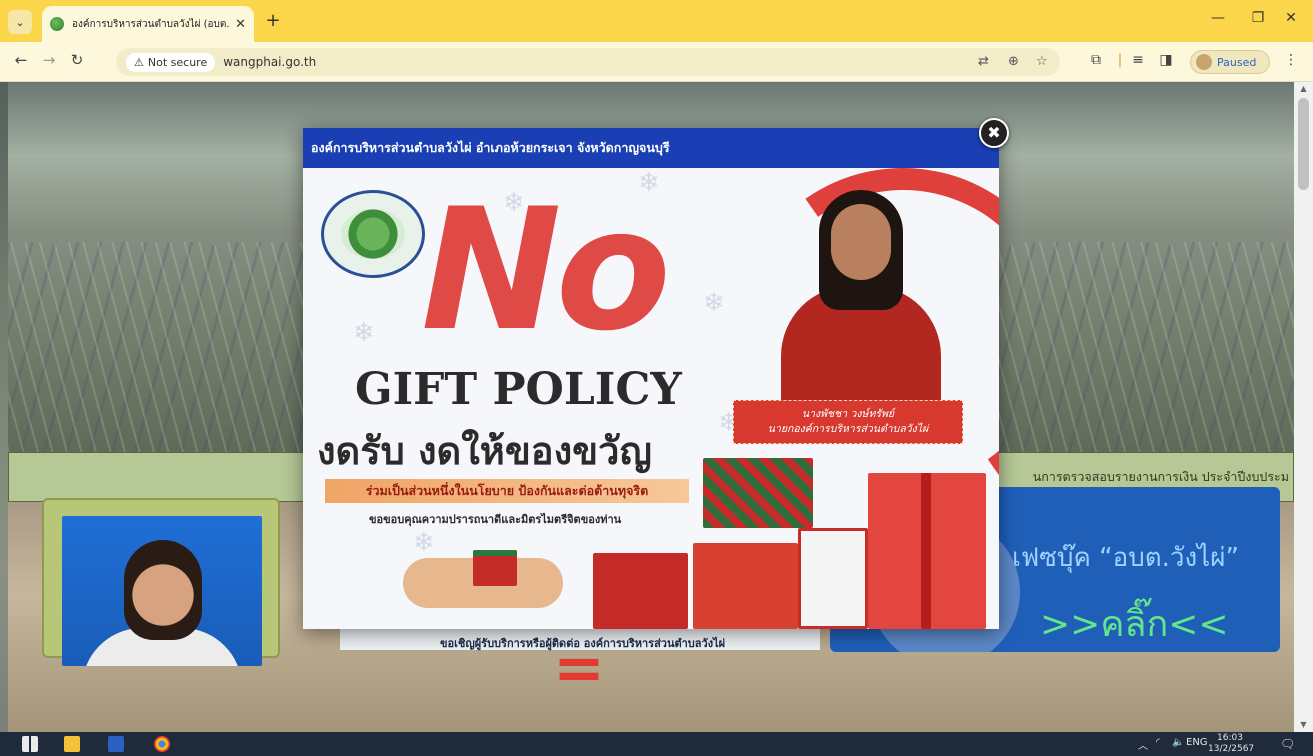  I want to click on gift-ribbon, so click(926, 551).